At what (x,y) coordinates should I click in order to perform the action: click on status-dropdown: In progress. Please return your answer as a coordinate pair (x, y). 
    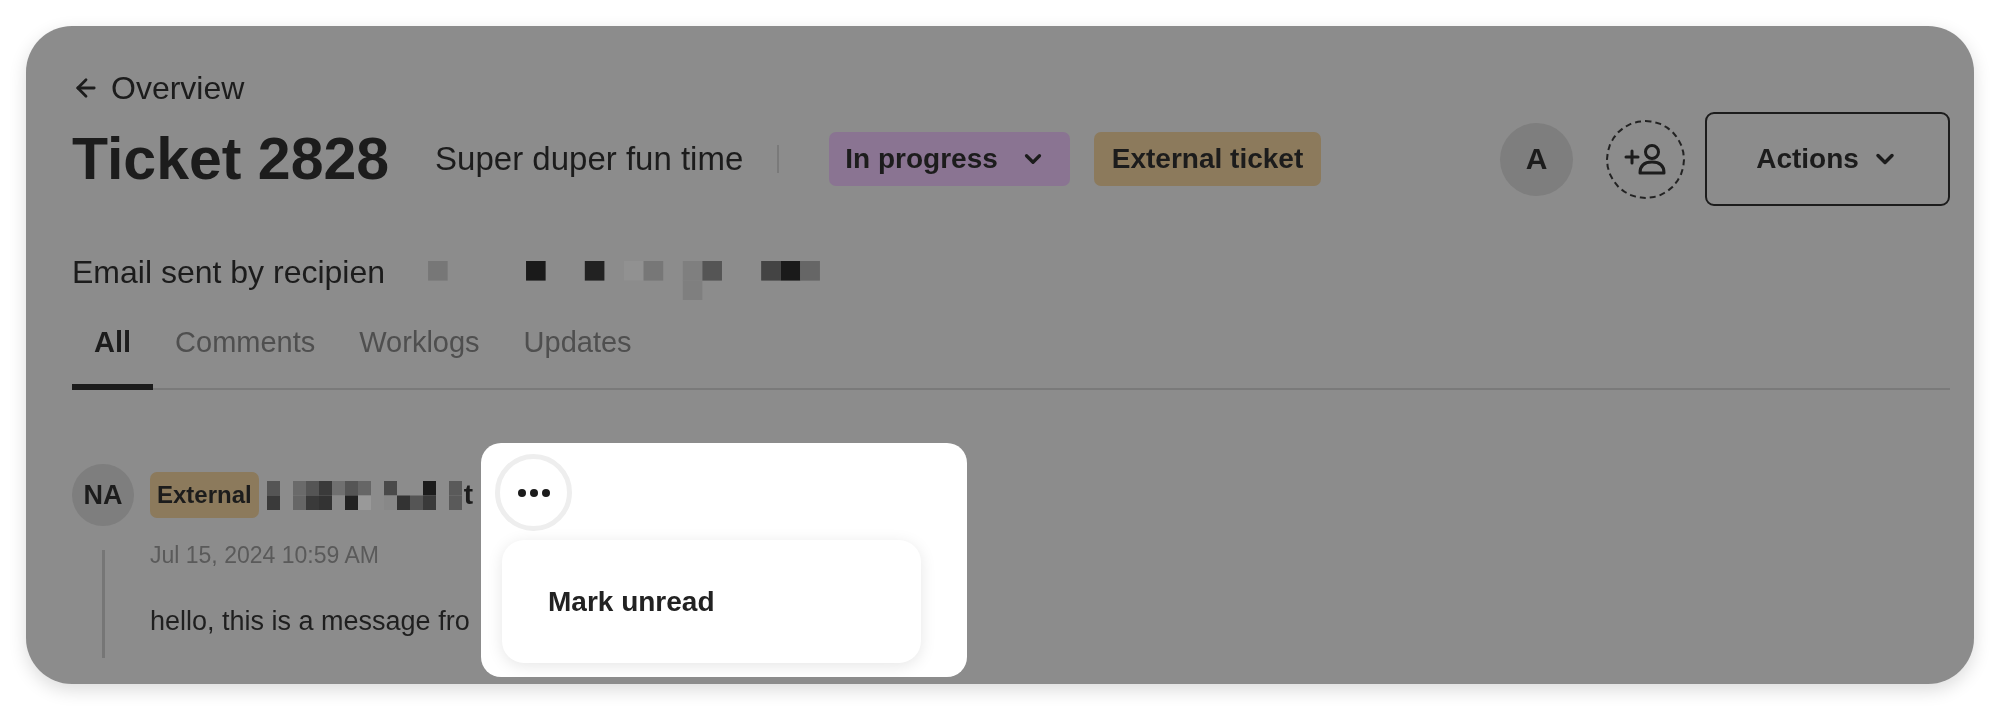
    Looking at the image, I should click on (949, 159).